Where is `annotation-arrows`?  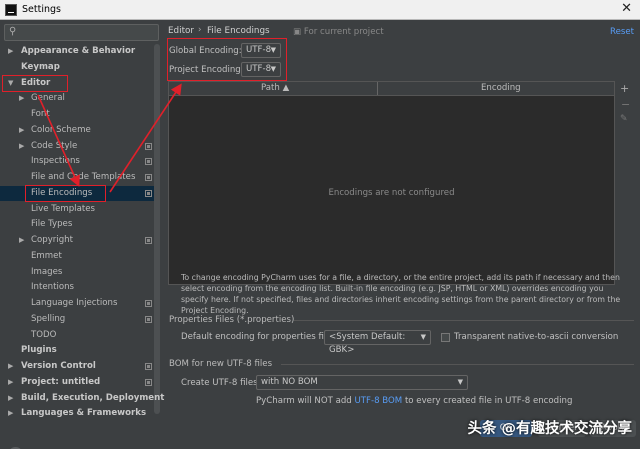
annotation-arrows is located at coordinates (109, 138).